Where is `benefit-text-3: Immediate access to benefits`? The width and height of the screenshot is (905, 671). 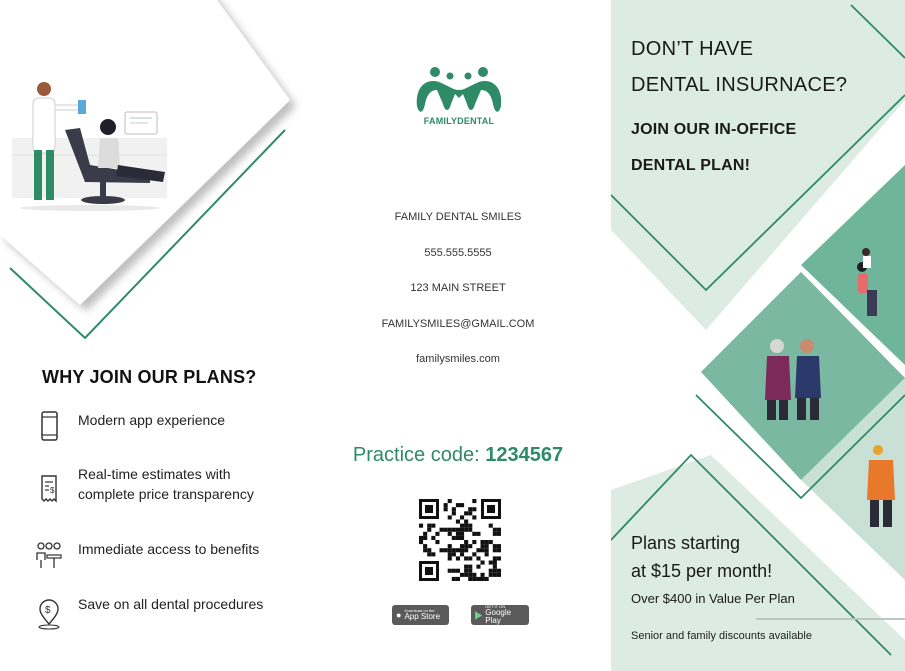 benefit-text-3: Immediate access to benefits is located at coordinates (169, 549).